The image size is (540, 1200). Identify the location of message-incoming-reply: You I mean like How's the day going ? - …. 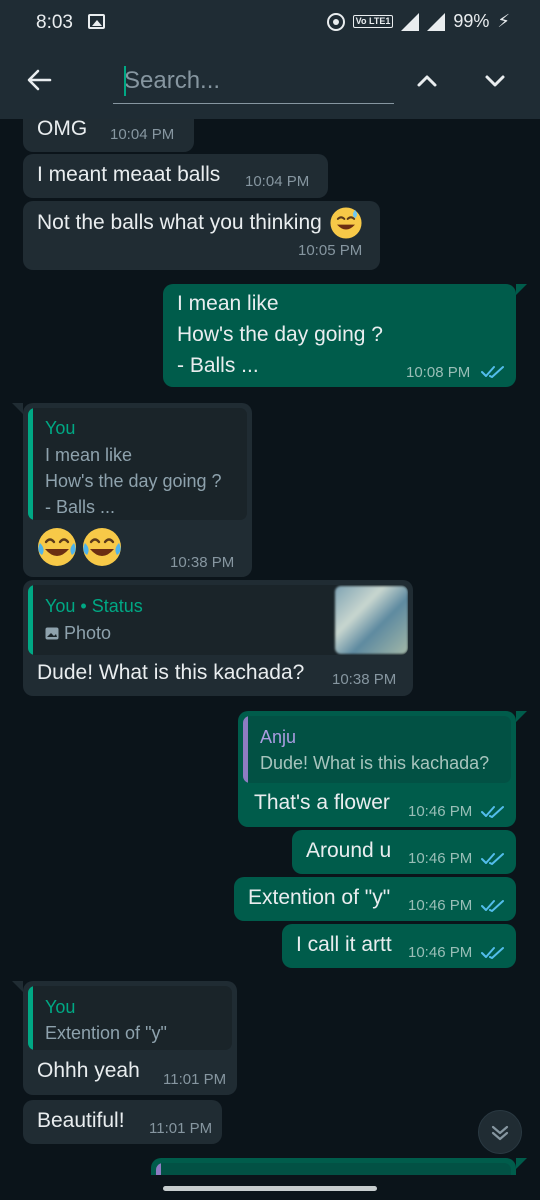
(137, 490).